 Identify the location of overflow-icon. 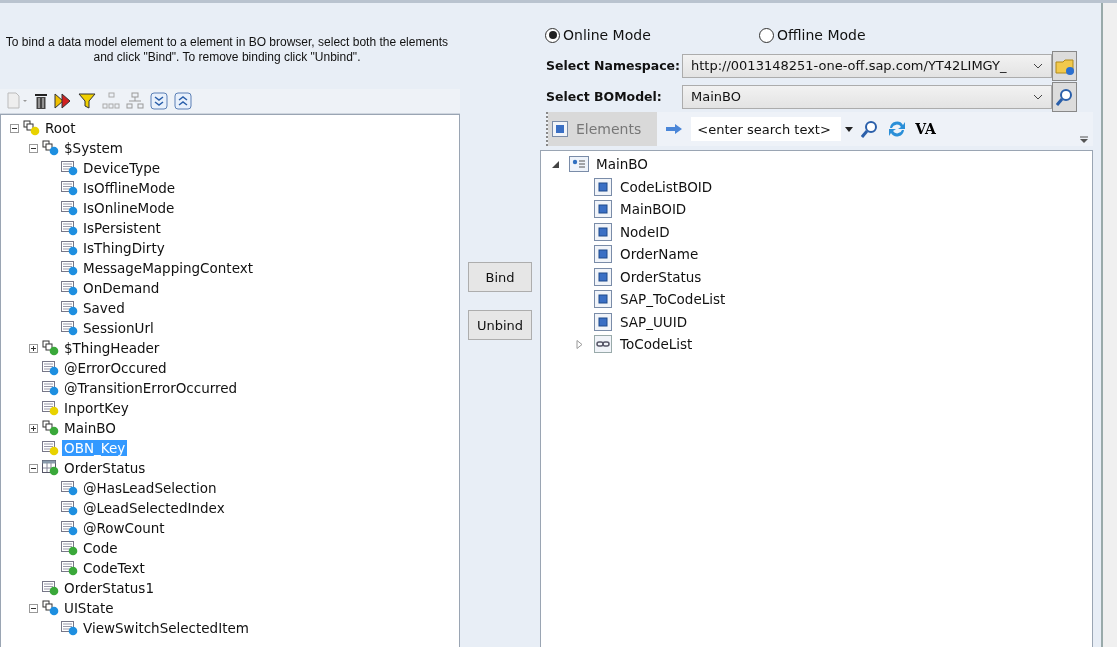
(1084, 140).